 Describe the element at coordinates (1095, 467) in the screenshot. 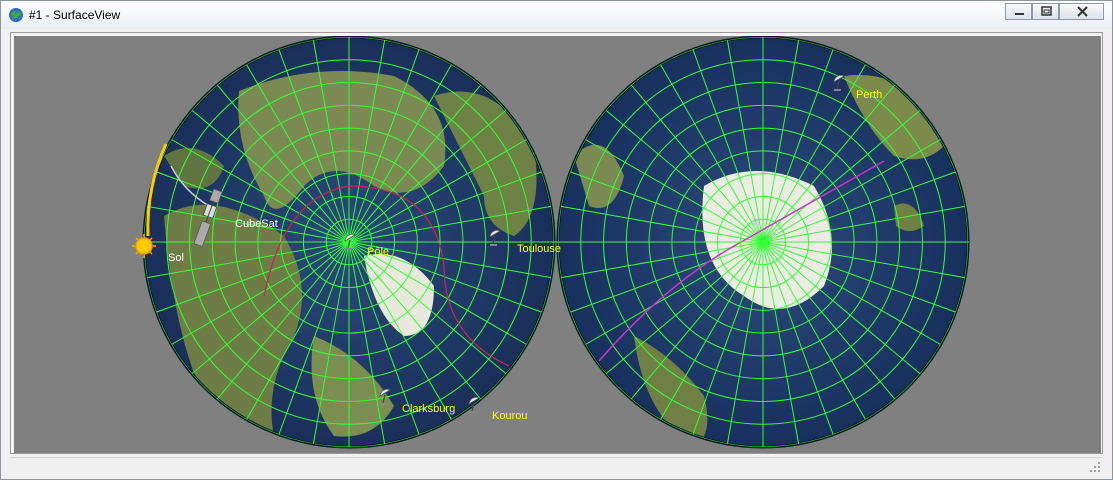

I see `resize-grip-icon` at that location.